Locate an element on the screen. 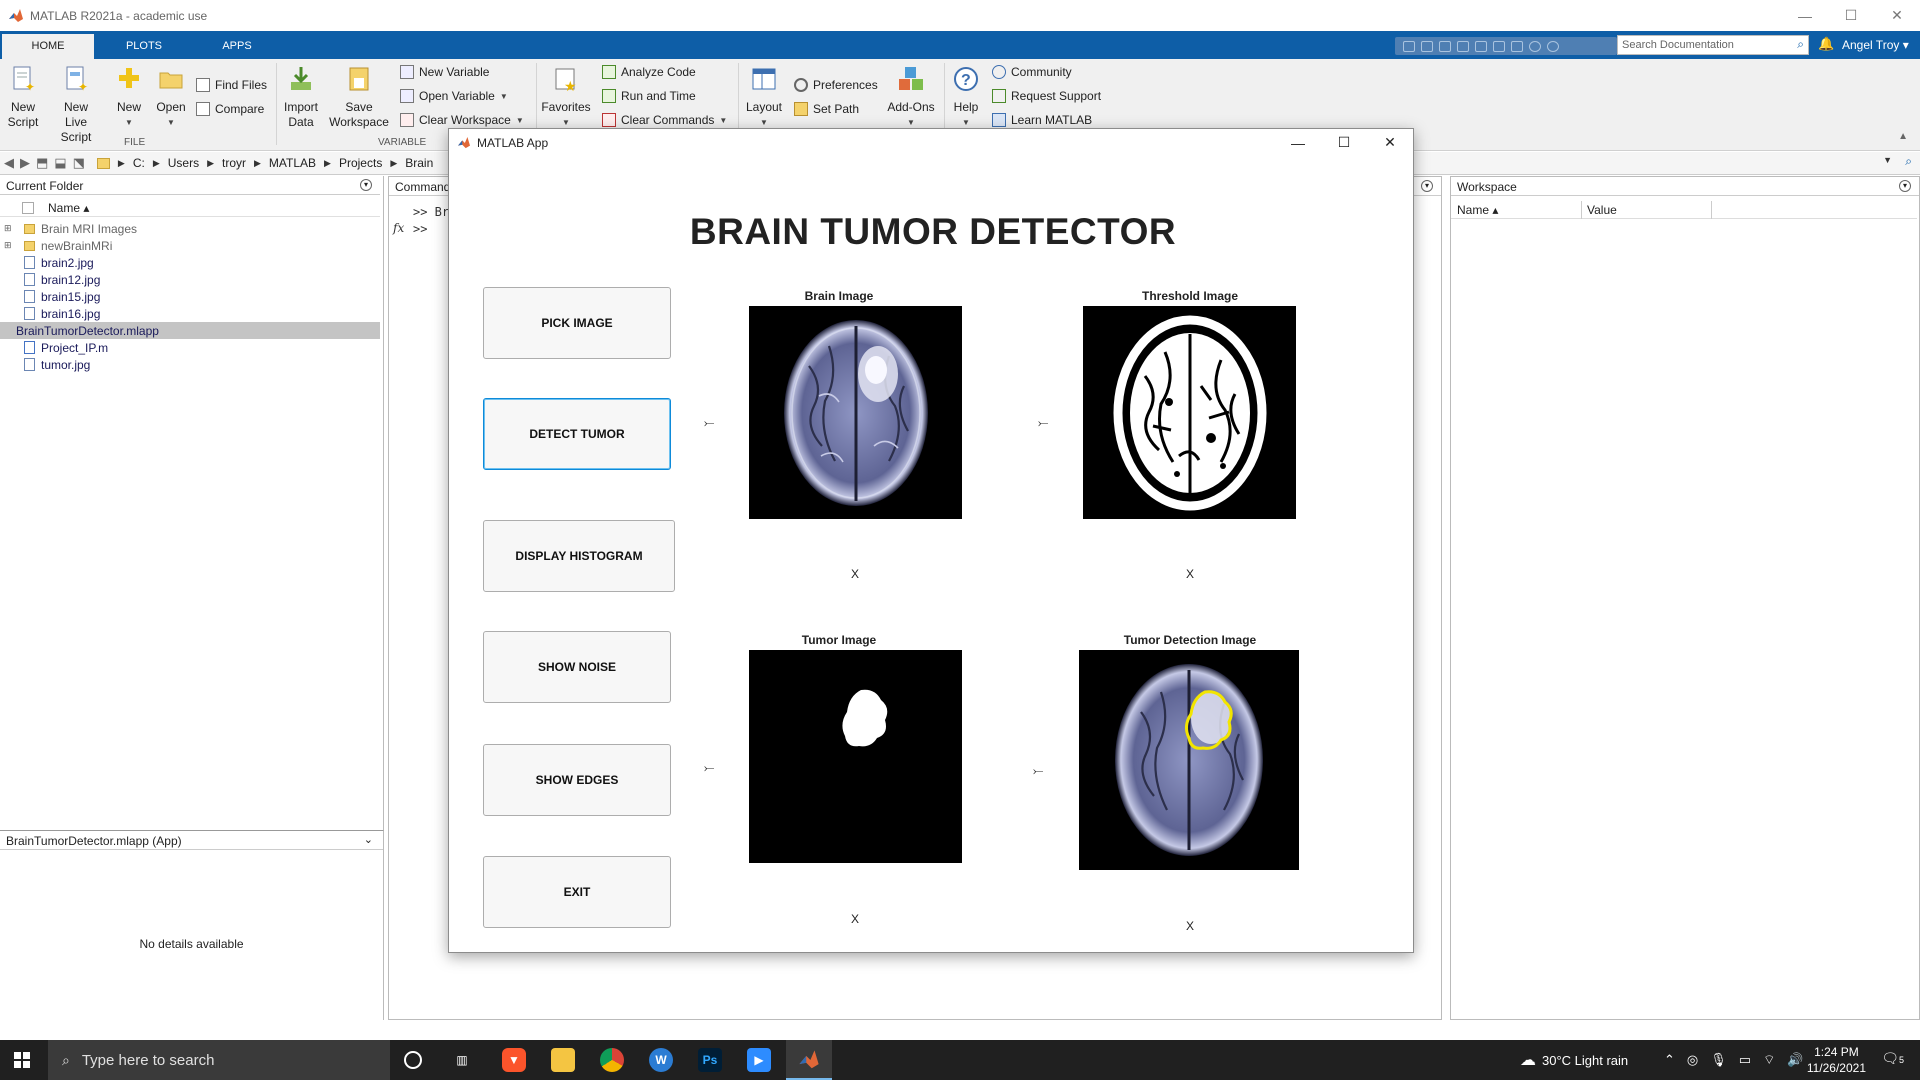 This screenshot has width=1920, height=1080. forward-arrow-icon: ▶ is located at coordinates (25, 163).